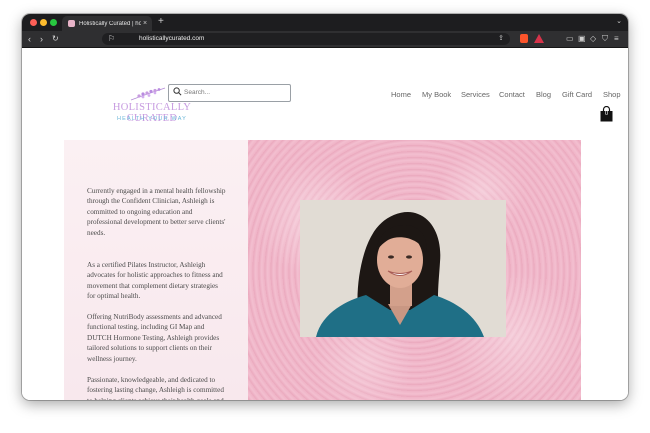 The height and width of the screenshot is (433, 650). Describe the element at coordinates (145, 23) in the screenshot. I see `tab-close-icon: ×` at that location.